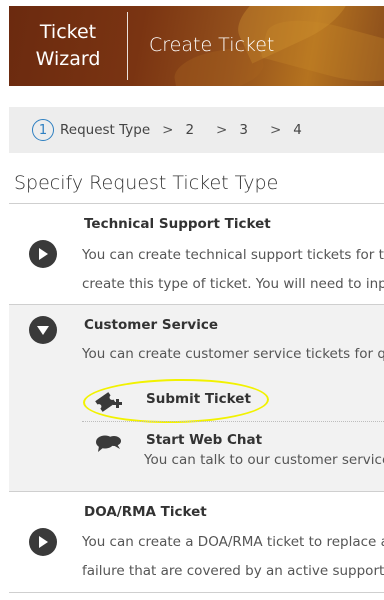  I want to click on wizard-header: Ticket Wizard Create Ticket, so click(196, 46).